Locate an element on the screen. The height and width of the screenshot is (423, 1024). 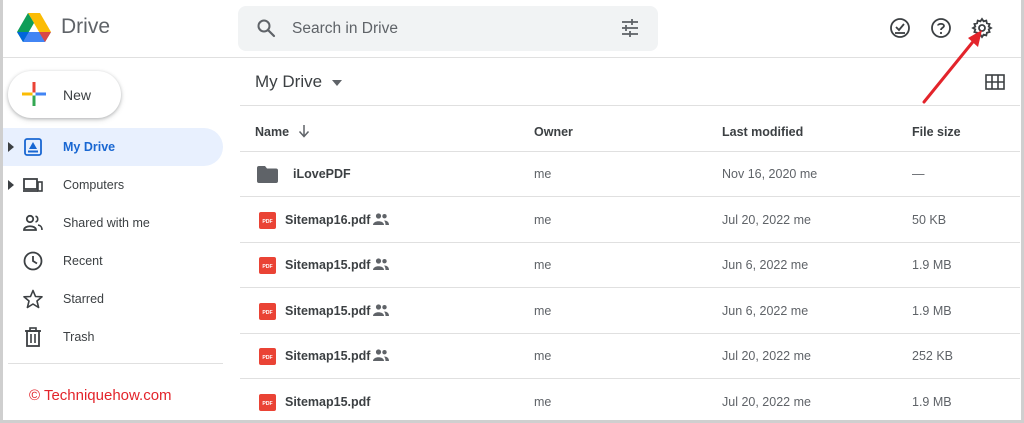
sidebar-item-label: Recent is located at coordinates (83, 261).